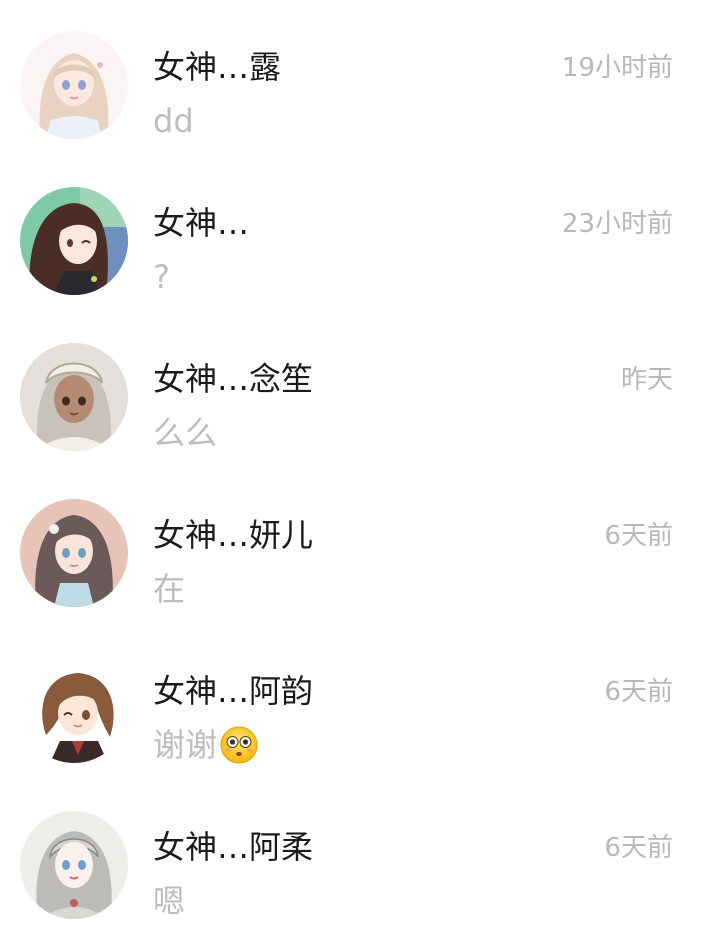 The image size is (707, 938). I want to click on anime-girl-blonde-avatar-icon, so click(74, 85).